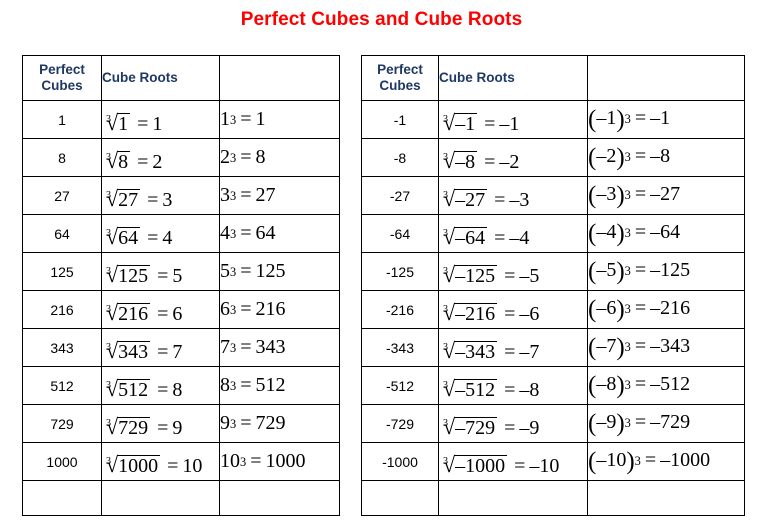 This screenshot has width=763, height=527. Describe the element at coordinates (152, 465) in the screenshot. I see `cube-root-expression: 3 √ 1000 = 10` at that location.